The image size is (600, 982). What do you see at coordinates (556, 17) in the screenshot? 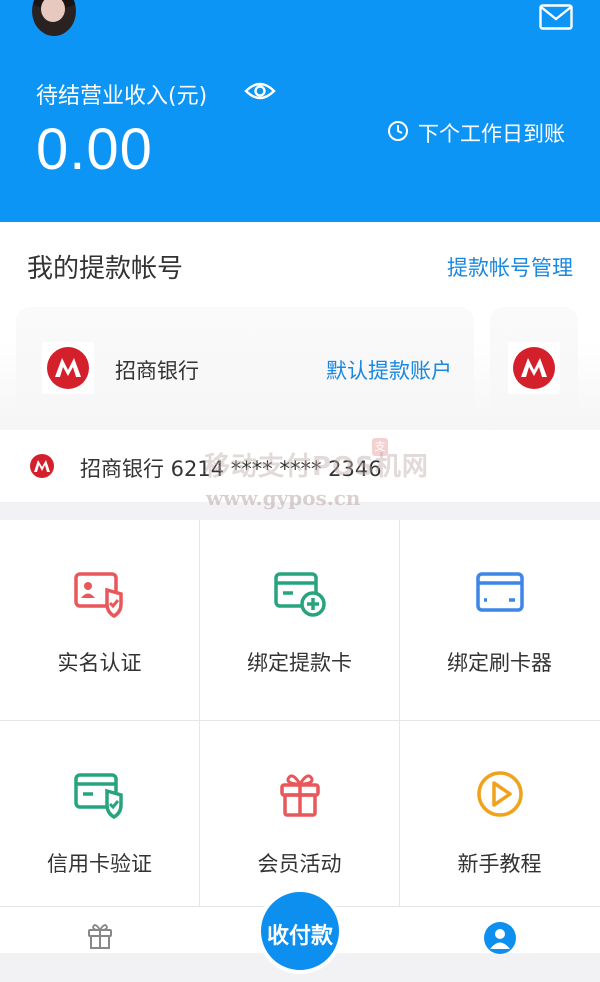
I see `mail-icon` at bounding box center [556, 17].